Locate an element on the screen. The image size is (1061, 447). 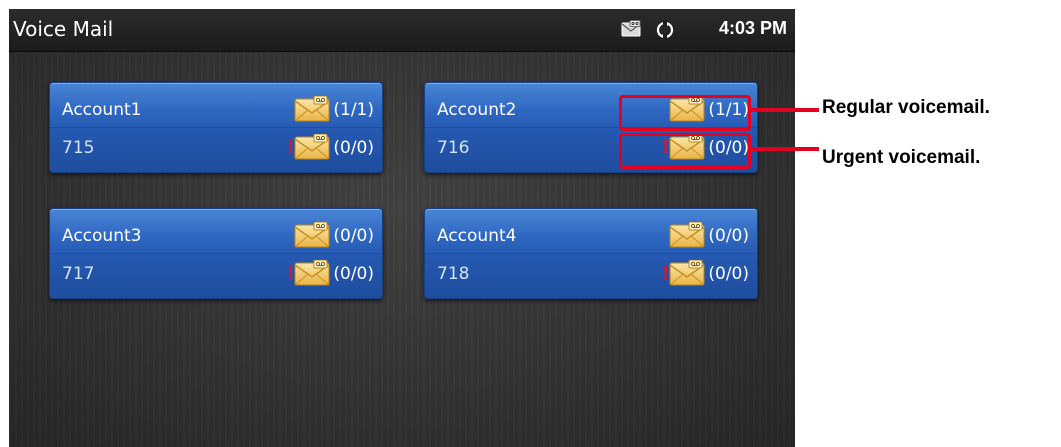
urgent-voicemail-highlight is located at coordinates (685, 151).